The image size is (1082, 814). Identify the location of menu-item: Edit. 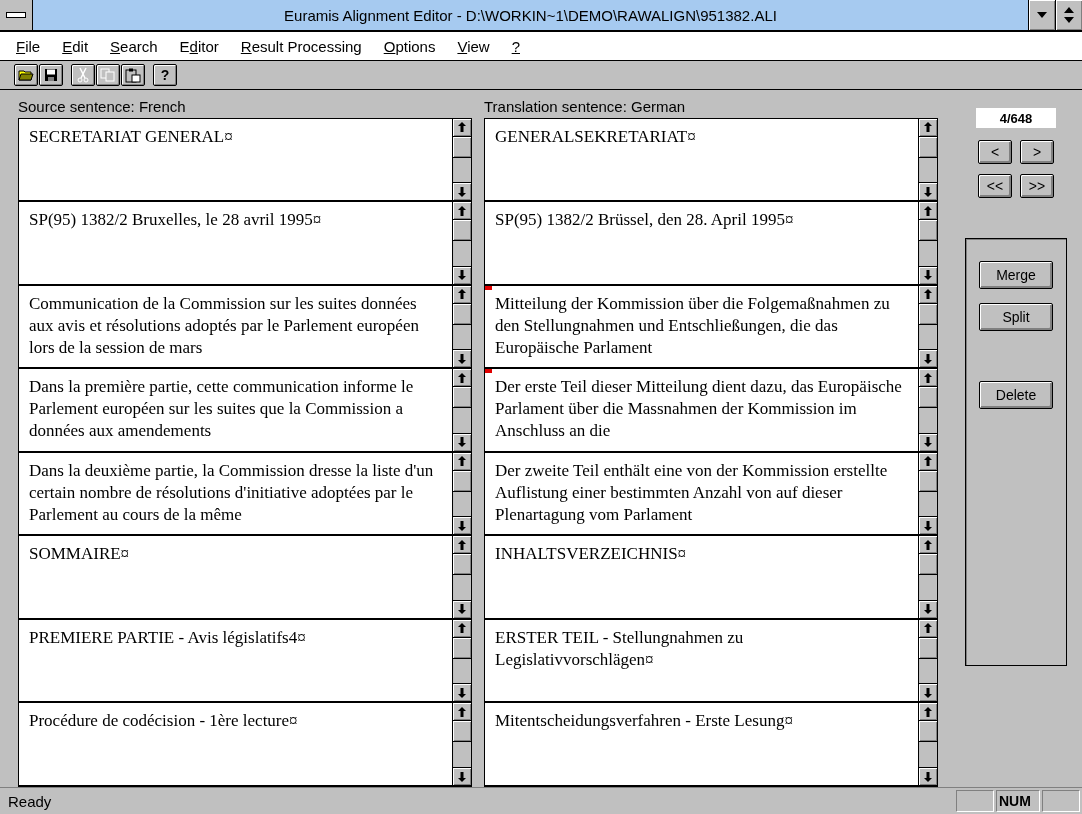
(75, 46).